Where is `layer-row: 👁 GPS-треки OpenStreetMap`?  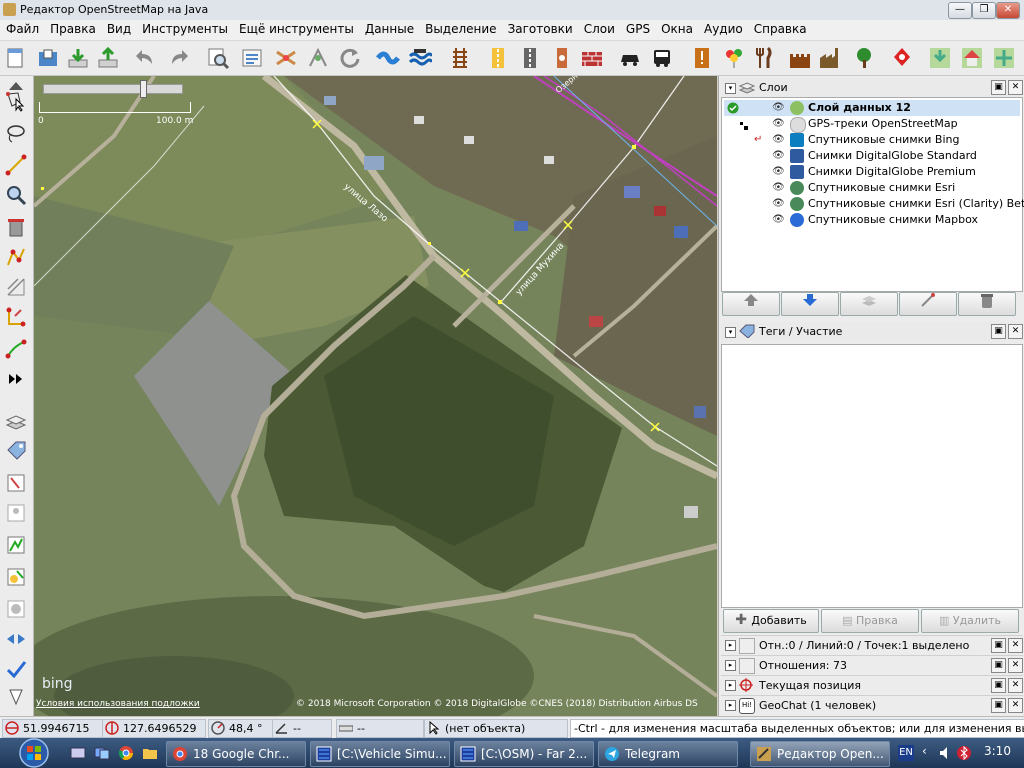 layer-row: 👁 GPS-треки OpenStreetMap is located at coordinates (874, 124).